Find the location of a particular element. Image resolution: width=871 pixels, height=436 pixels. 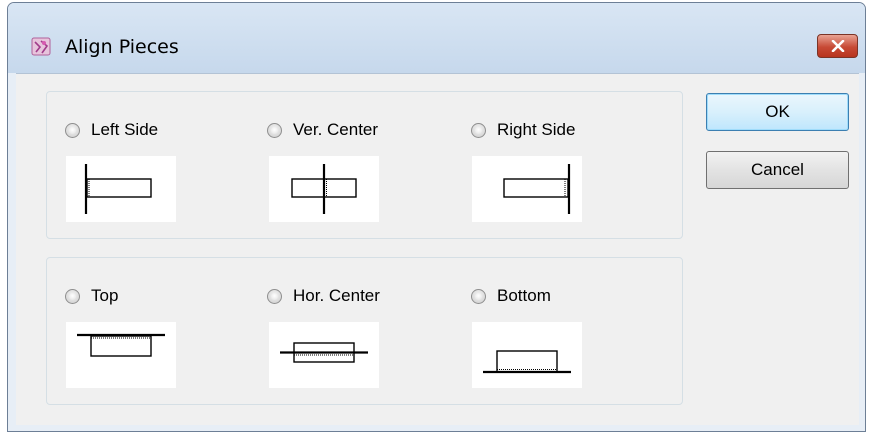

top-label: Top is located at coordinates (104, 296).